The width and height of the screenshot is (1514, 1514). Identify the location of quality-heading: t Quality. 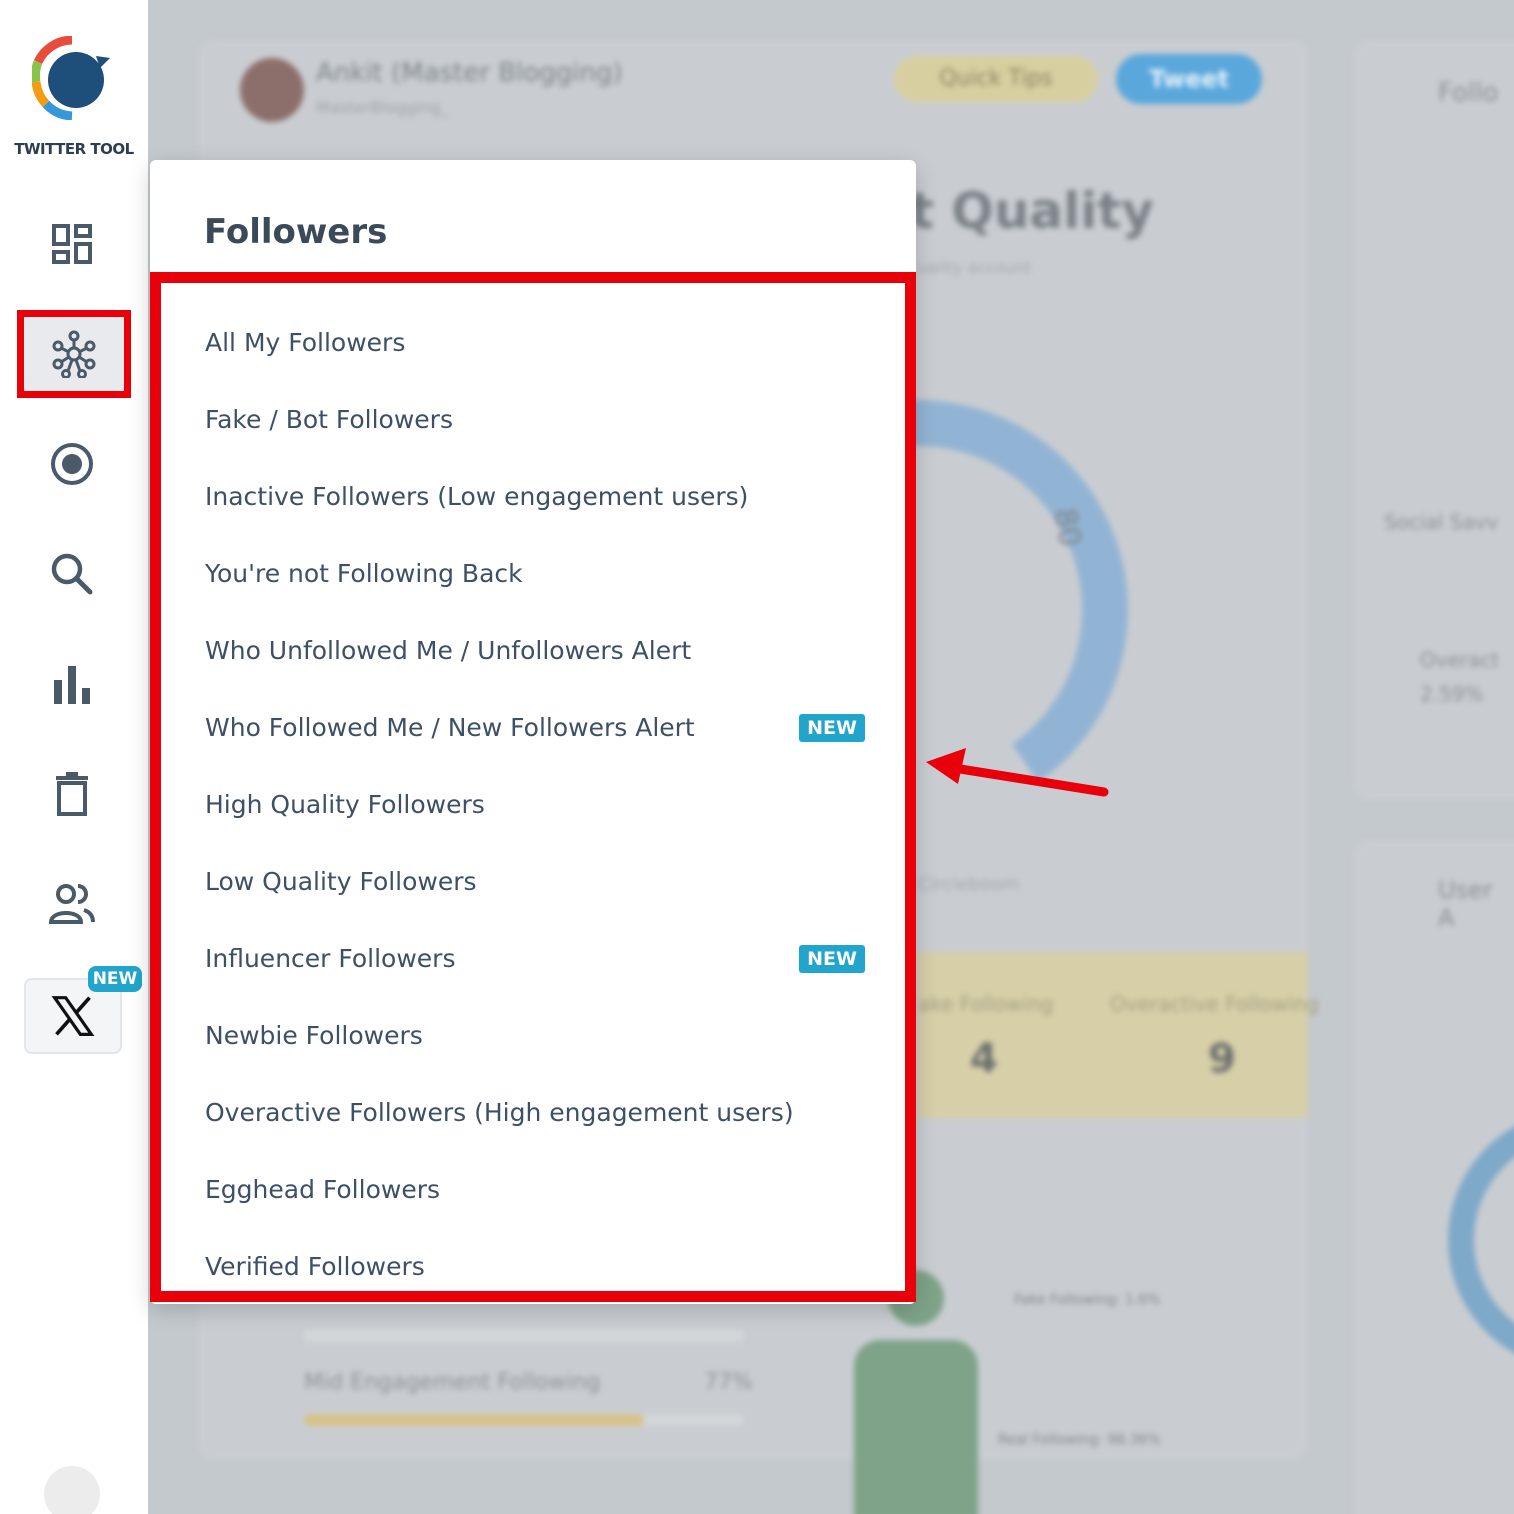
(1032, 211).